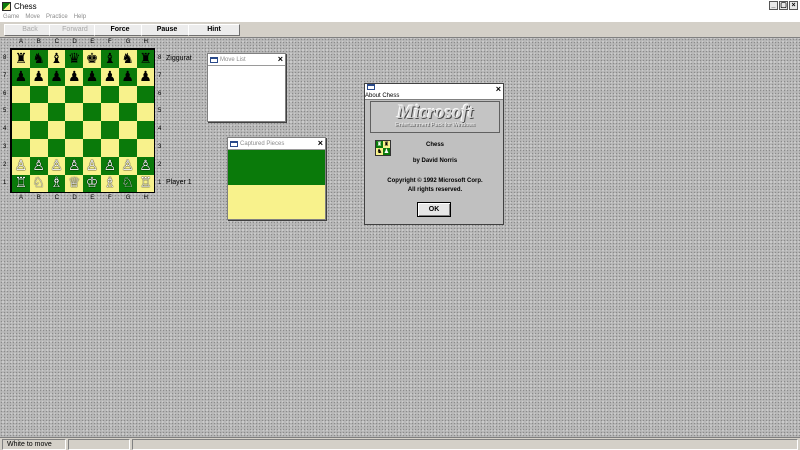 The height and width of the screenshot is (450, 800). I want to click on square-b4, so click(38, 130).